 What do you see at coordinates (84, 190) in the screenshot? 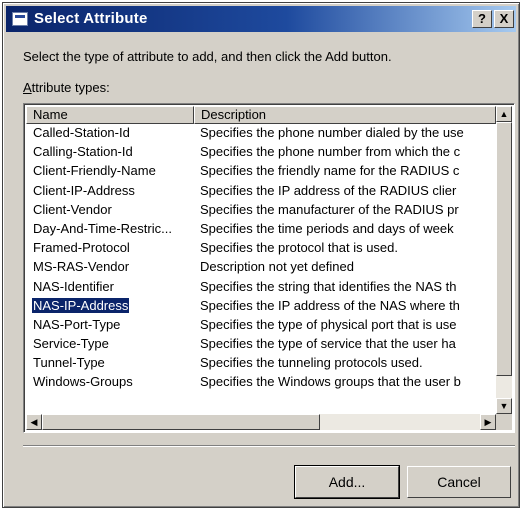
I see `attribute-name: Client-IP-Address` at bounding box center [84, 190].